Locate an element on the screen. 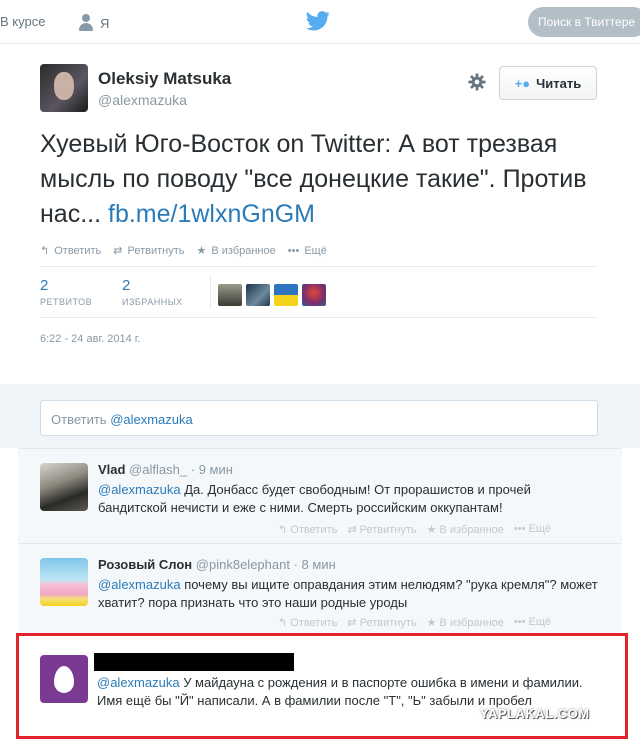 This screenshot has width=640, height=741. top-nav: В курсе Я Поиск в Твиттере is located at coordinates (320, 22).